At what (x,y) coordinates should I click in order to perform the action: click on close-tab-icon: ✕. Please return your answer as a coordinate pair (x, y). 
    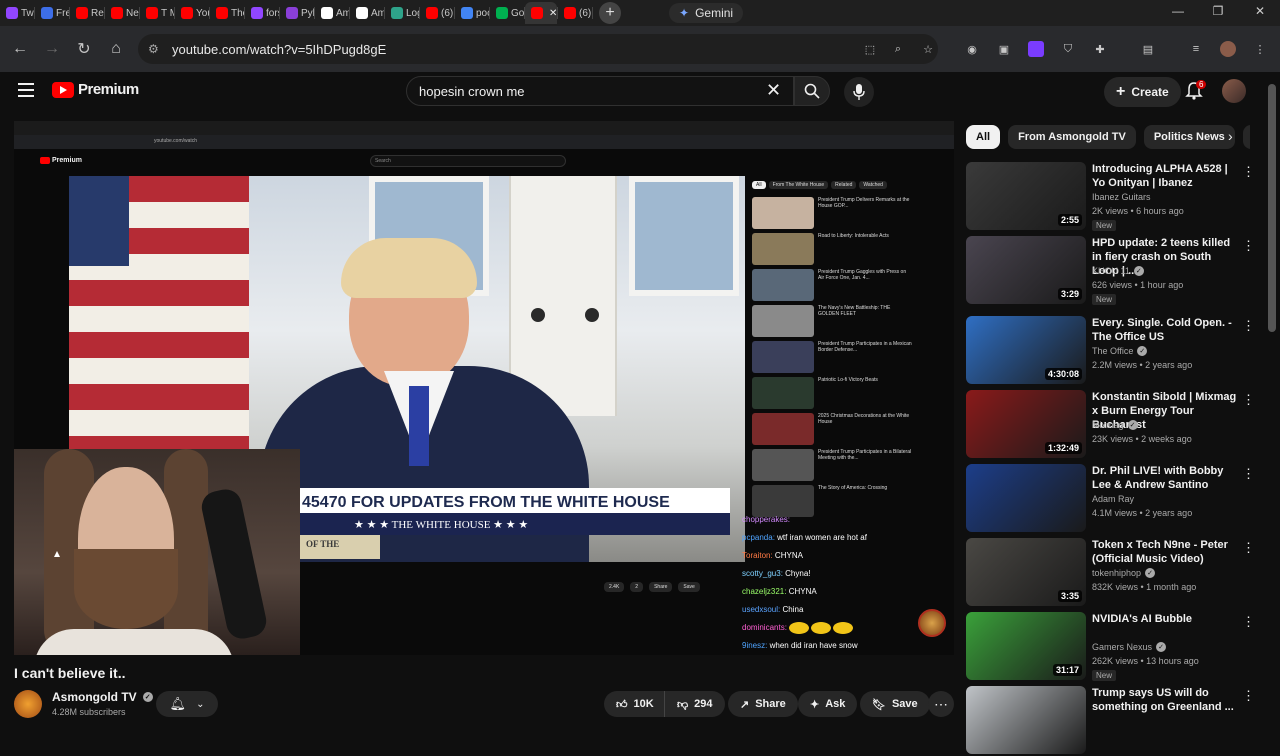
    Looking at the image, I should click on (553, 13).